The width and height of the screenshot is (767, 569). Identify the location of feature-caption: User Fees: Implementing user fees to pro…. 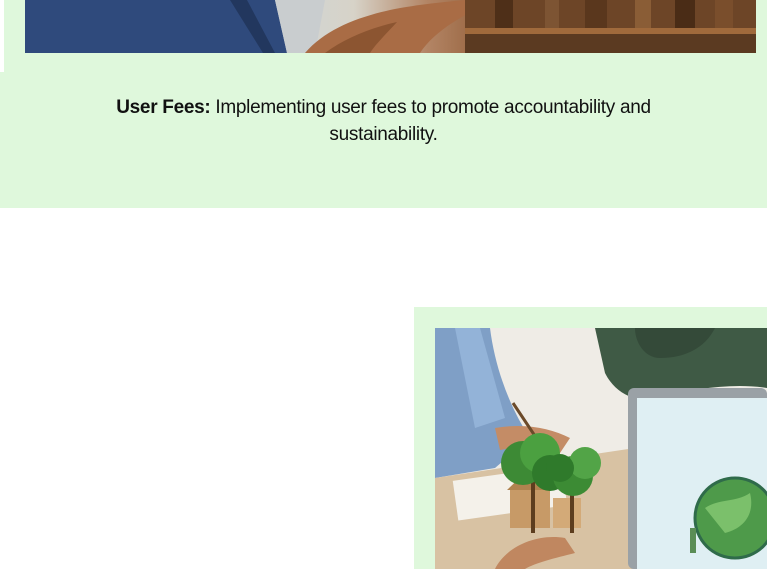
(383, 121).